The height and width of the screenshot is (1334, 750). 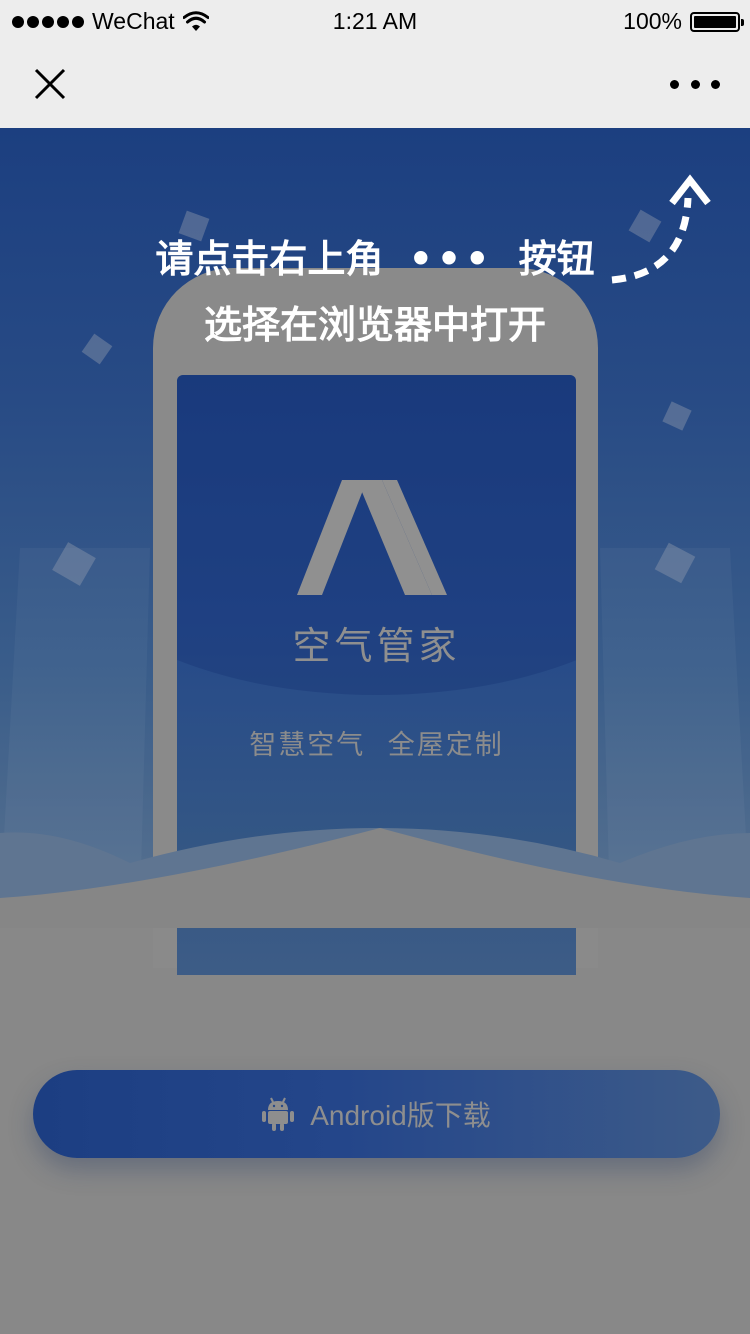 I want to click on battery-fill, so click(x=715, y=21).